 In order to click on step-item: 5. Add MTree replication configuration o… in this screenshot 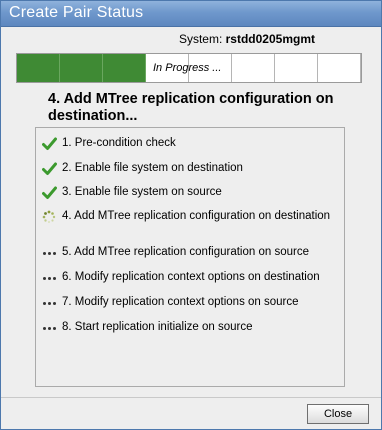, I will do `click(191, 253)`.